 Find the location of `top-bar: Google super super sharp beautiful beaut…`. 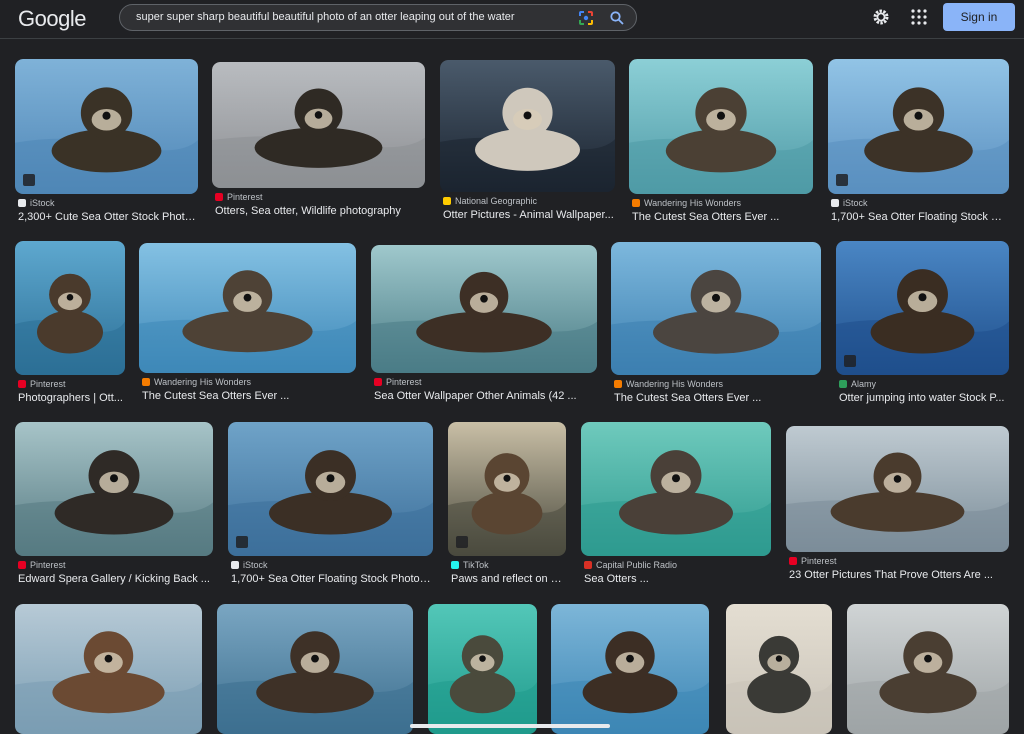

top-bar: Google super super sharp beautiful beaut… is located at coordinates (512, 19).